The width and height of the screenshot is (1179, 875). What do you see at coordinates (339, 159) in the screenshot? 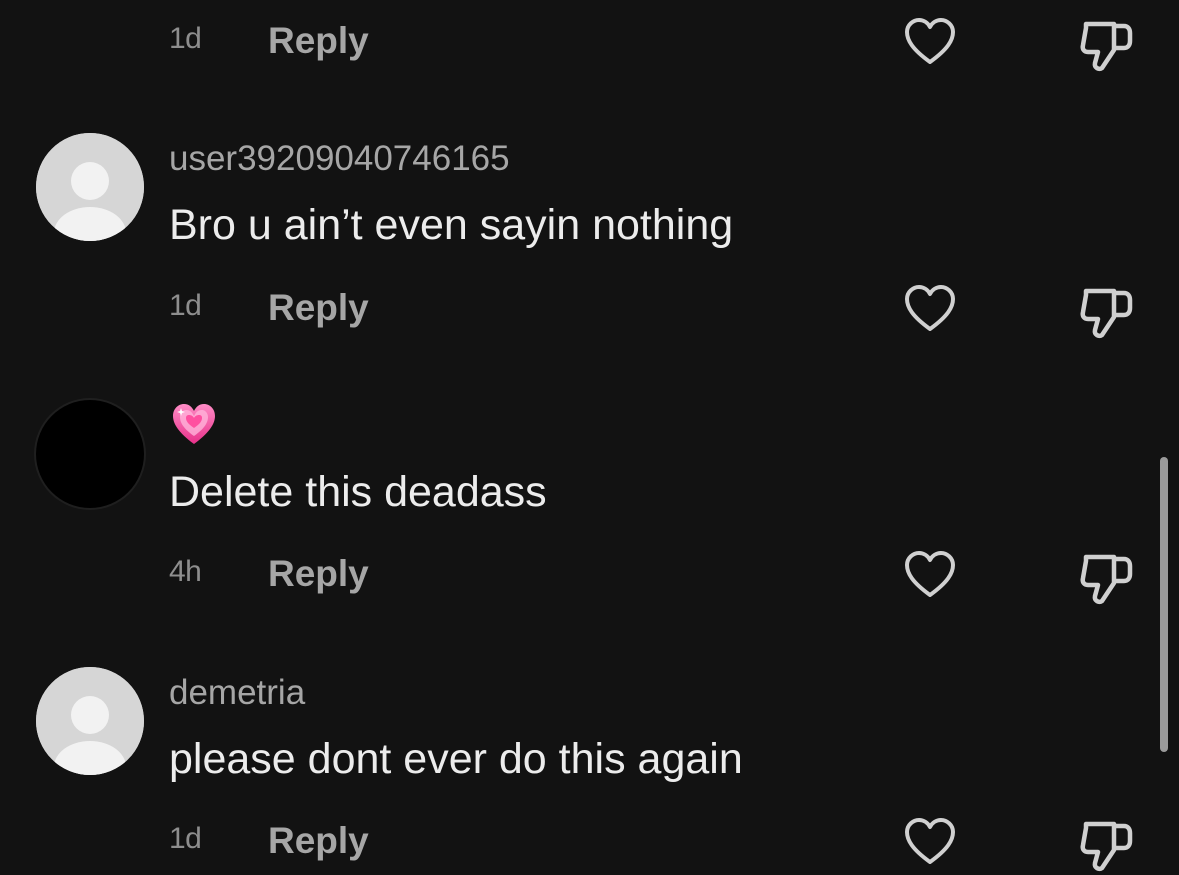
I see `comment-username: user39209040746165` at bounding box center [339, 159].